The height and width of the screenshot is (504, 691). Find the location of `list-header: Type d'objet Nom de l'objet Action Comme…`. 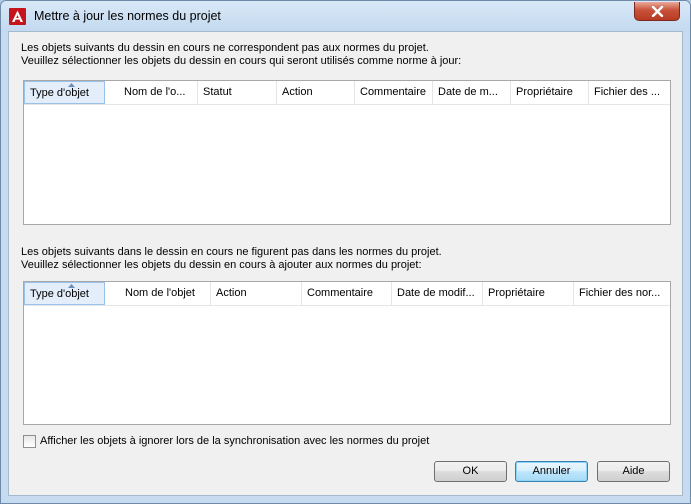

list-header: Type d'objet Nom de l'objet Action Comme… is located at coordinates (347, 294).